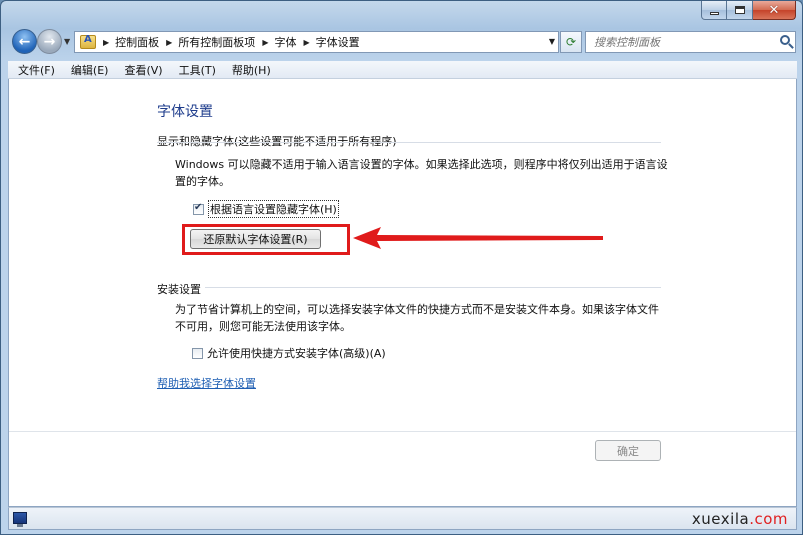 This screenshot has width=803, height=535. I want to click on search-icon, so click(785, 40).